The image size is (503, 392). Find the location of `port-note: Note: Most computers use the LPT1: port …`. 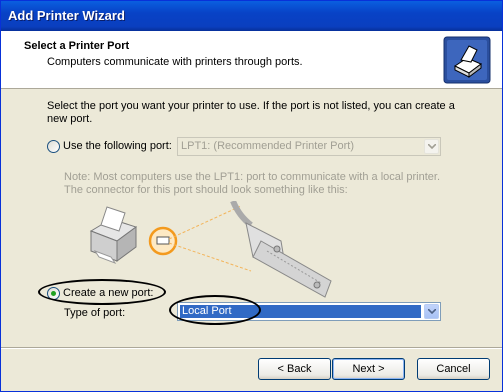

port-note: Note: Most computers use the LPT1: port … is located at coordinates (252, 183).